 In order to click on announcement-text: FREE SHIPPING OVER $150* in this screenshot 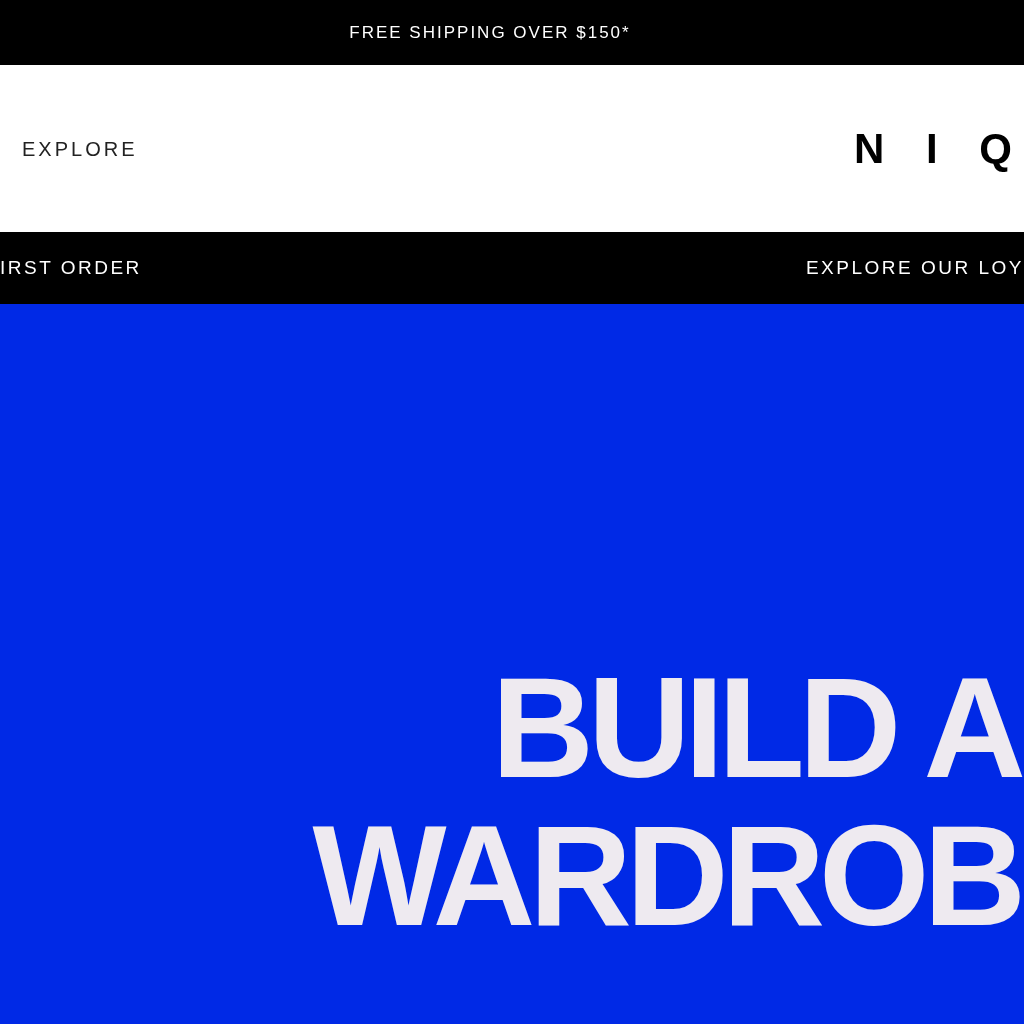, I will do `click(490, 32)`.